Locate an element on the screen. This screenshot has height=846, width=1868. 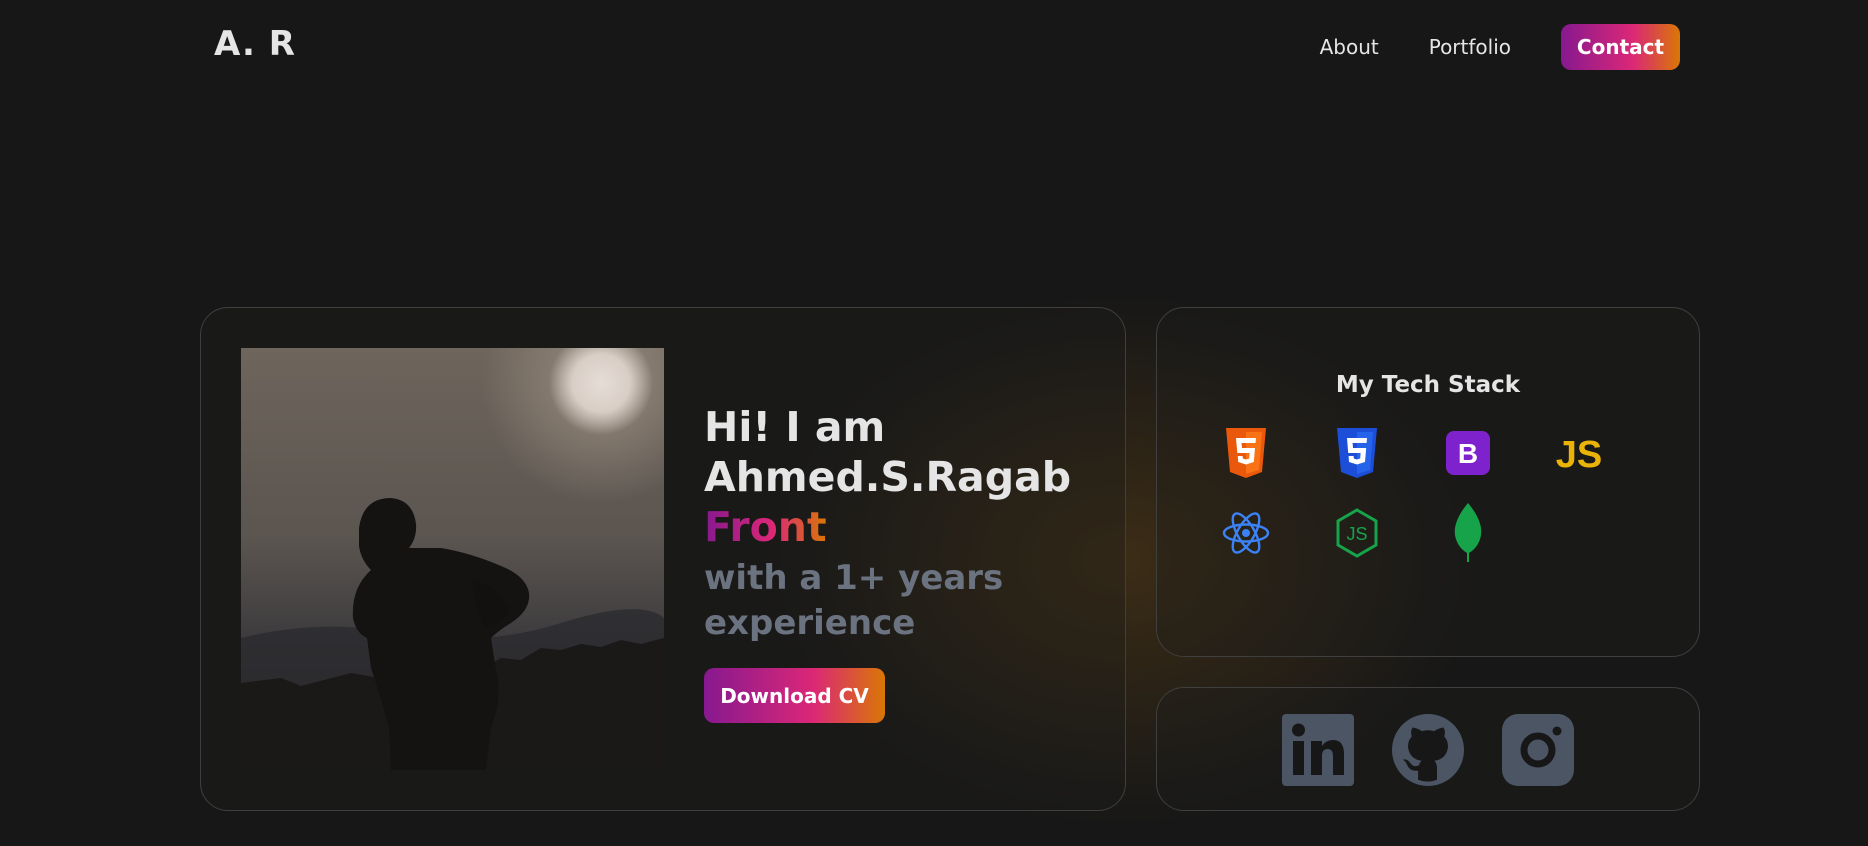
nav-portfolio-link: Portfolio is located at coordinates (1470, 47).